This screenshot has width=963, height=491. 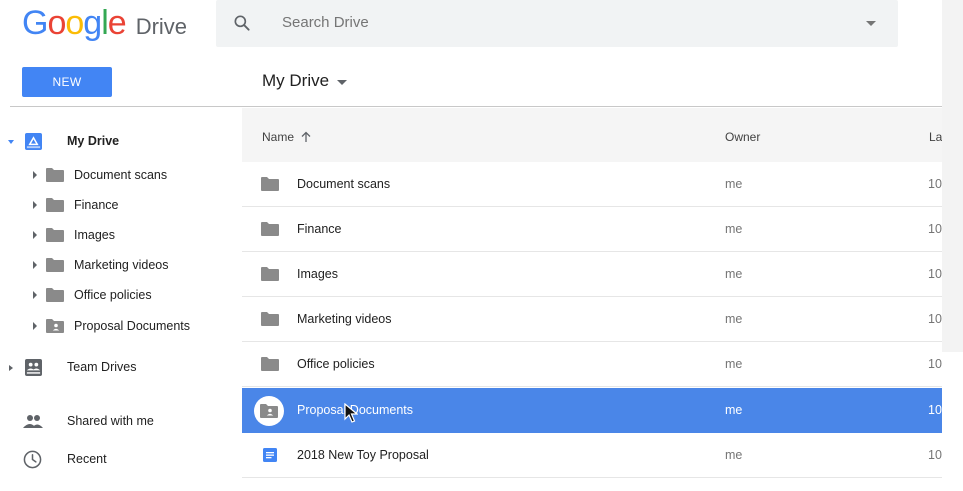 I want to click on my-drive-icon, so click(x=33, y=141).